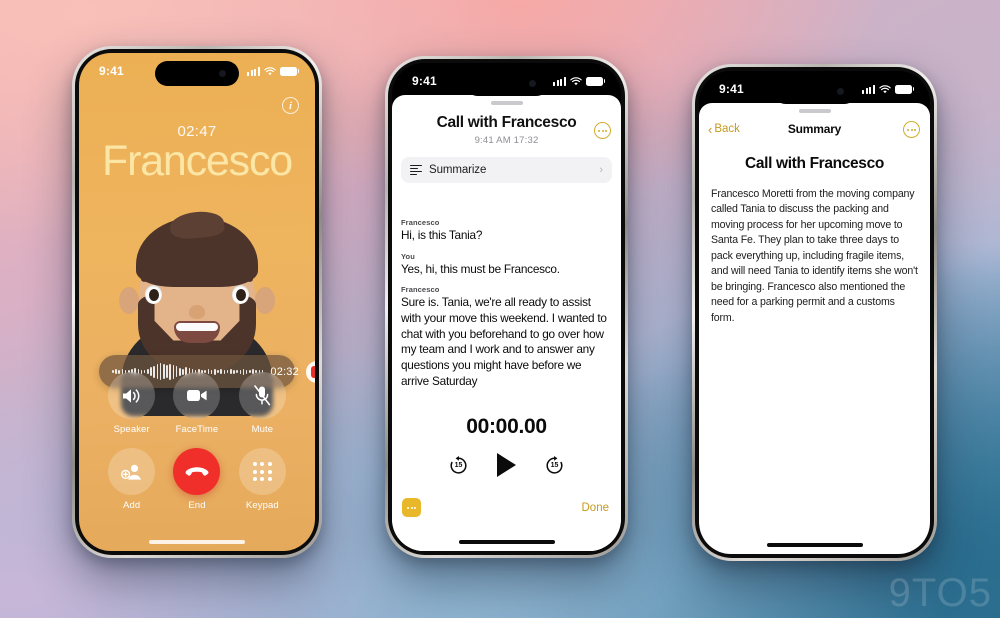 Image resolution: width=1000 pixels, height=618 pixels. I want to click on back-button: ‹ Back, so click(724, 129).